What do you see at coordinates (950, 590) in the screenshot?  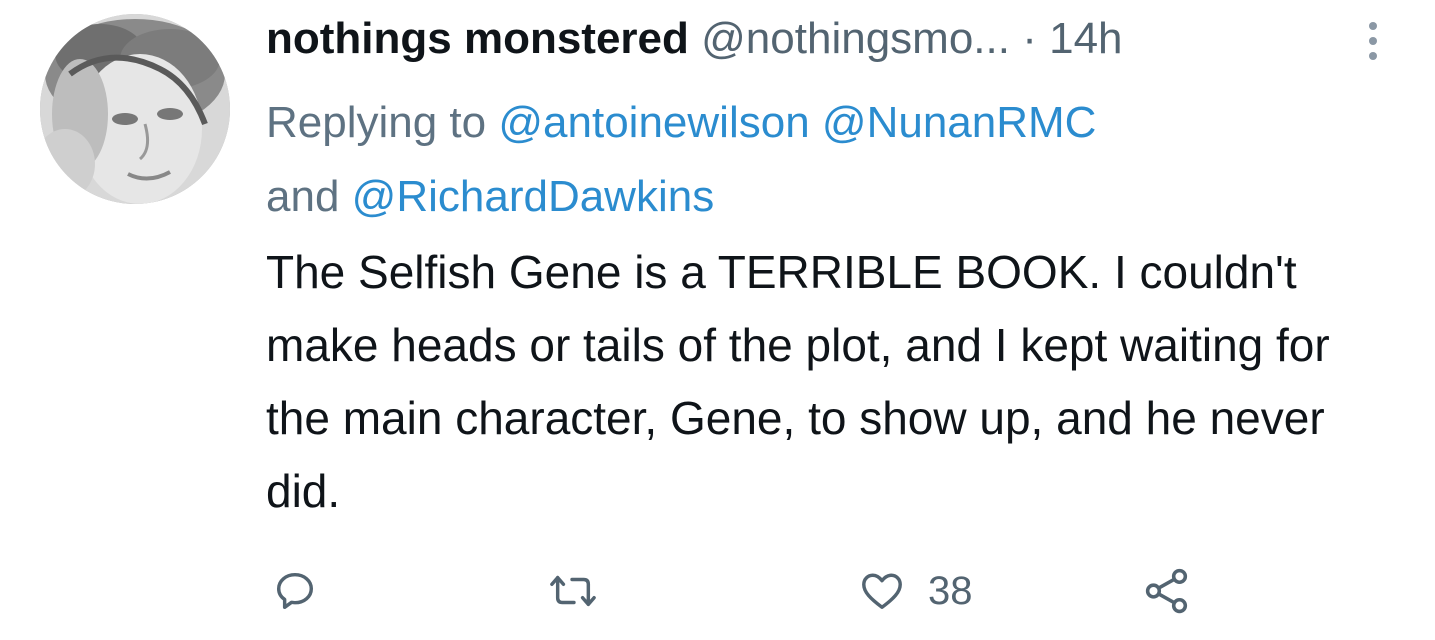 I see `like-count: 38` at bounding box center [950, 590].